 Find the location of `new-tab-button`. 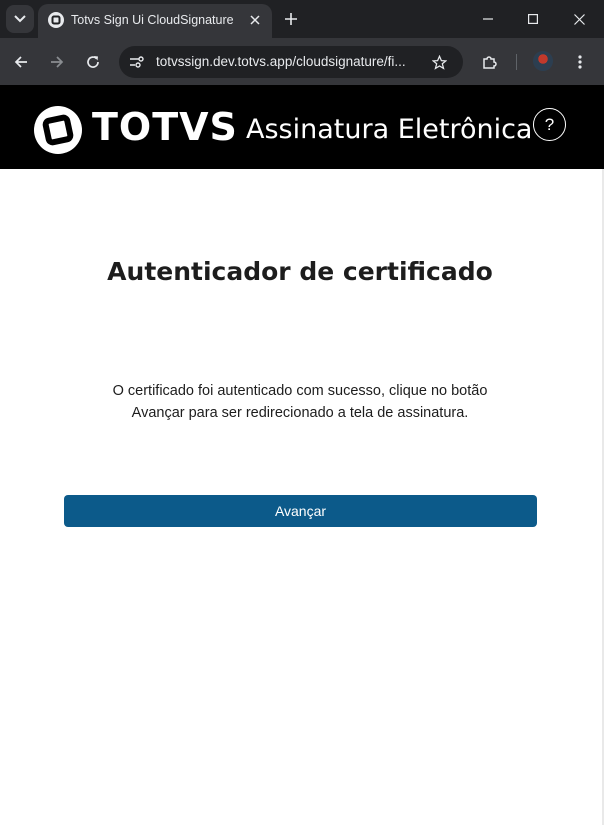

new-tab-button is located at coordinates (291, 19).